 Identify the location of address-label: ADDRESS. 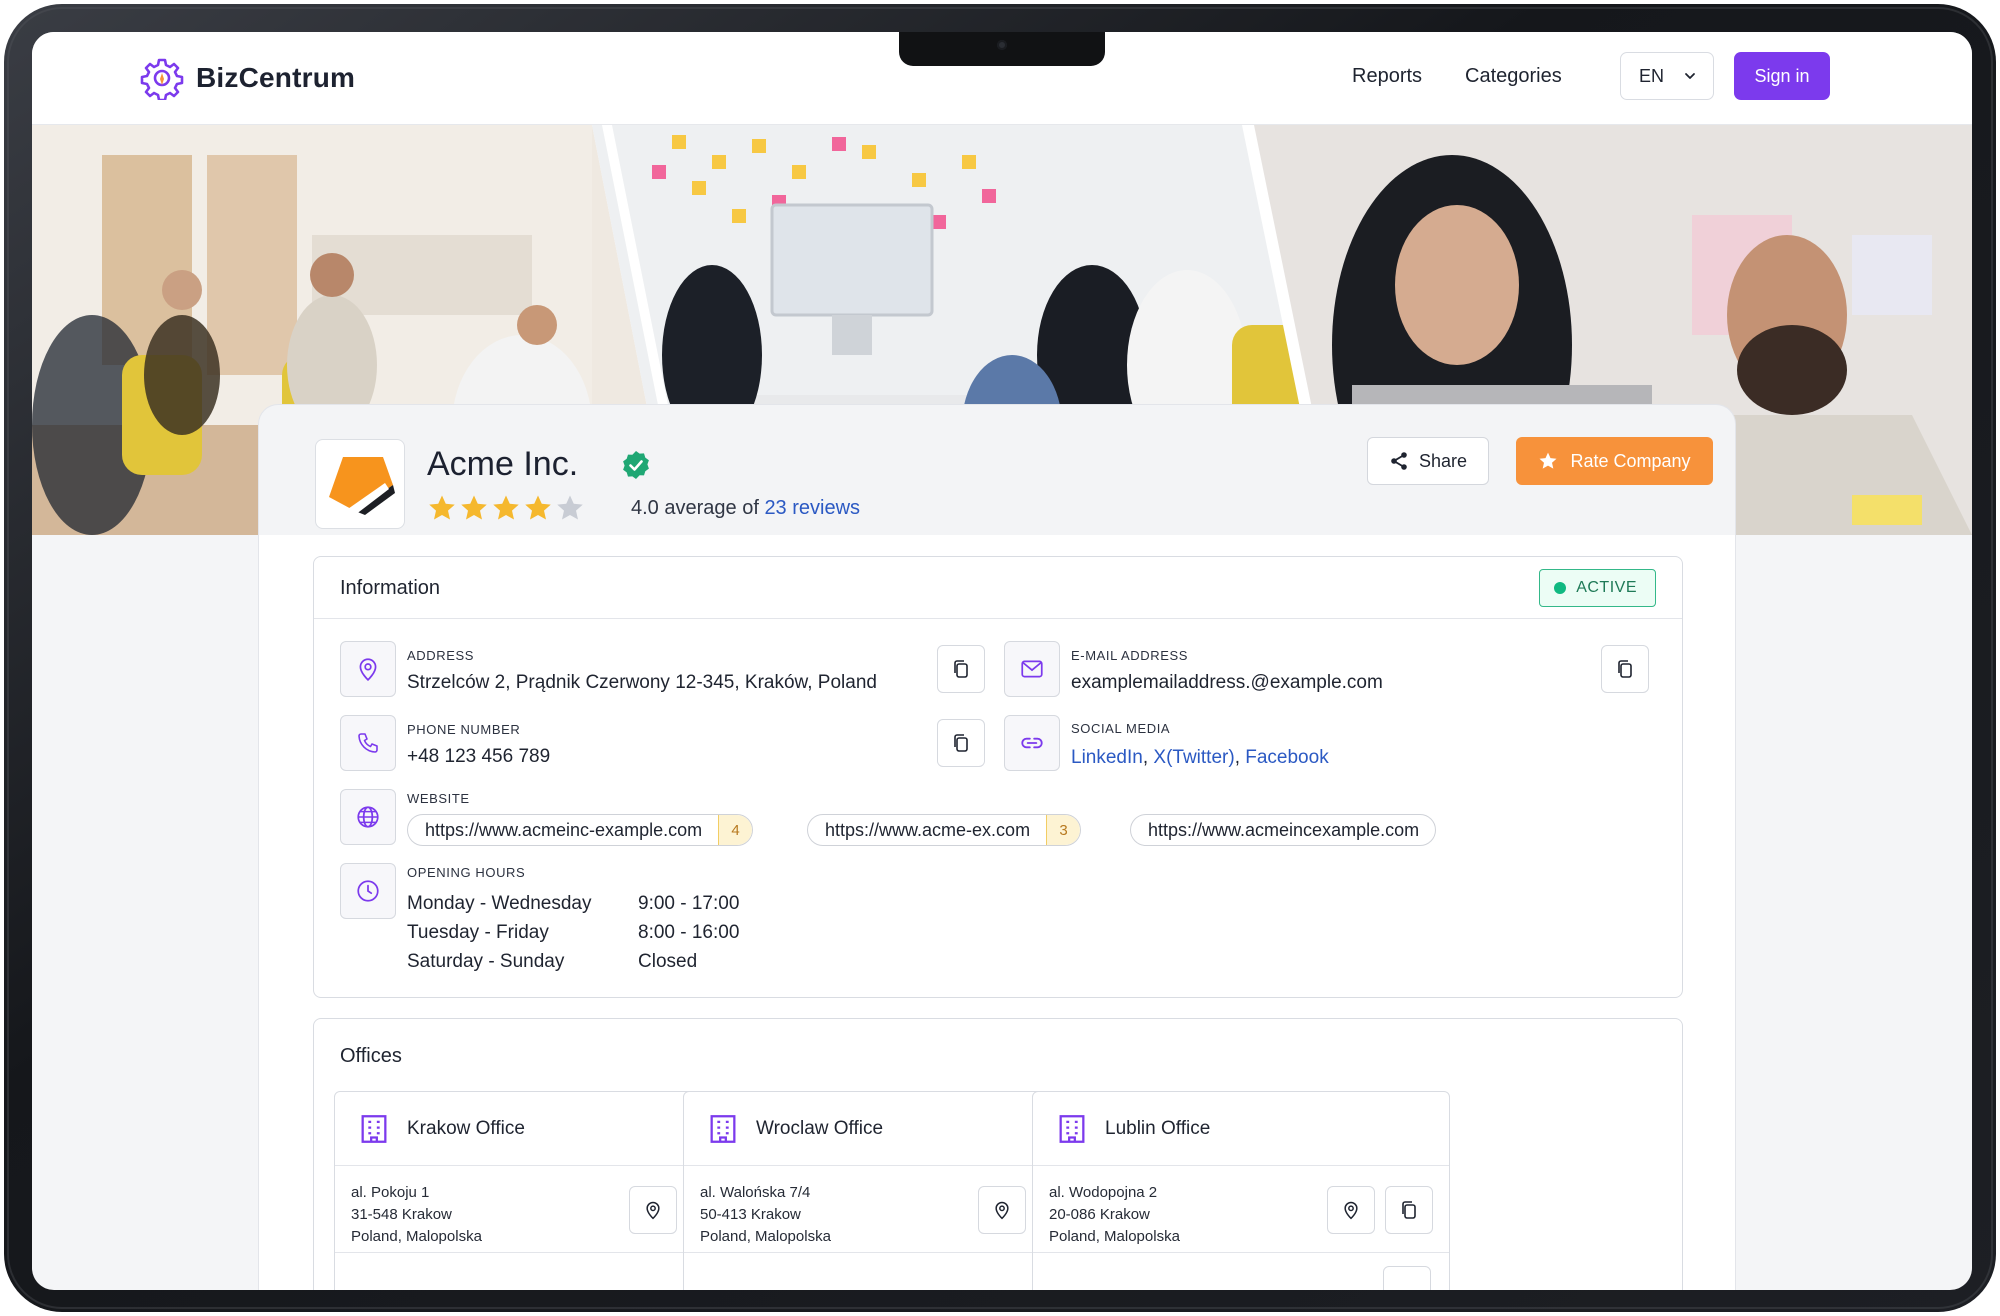
(441, 655).